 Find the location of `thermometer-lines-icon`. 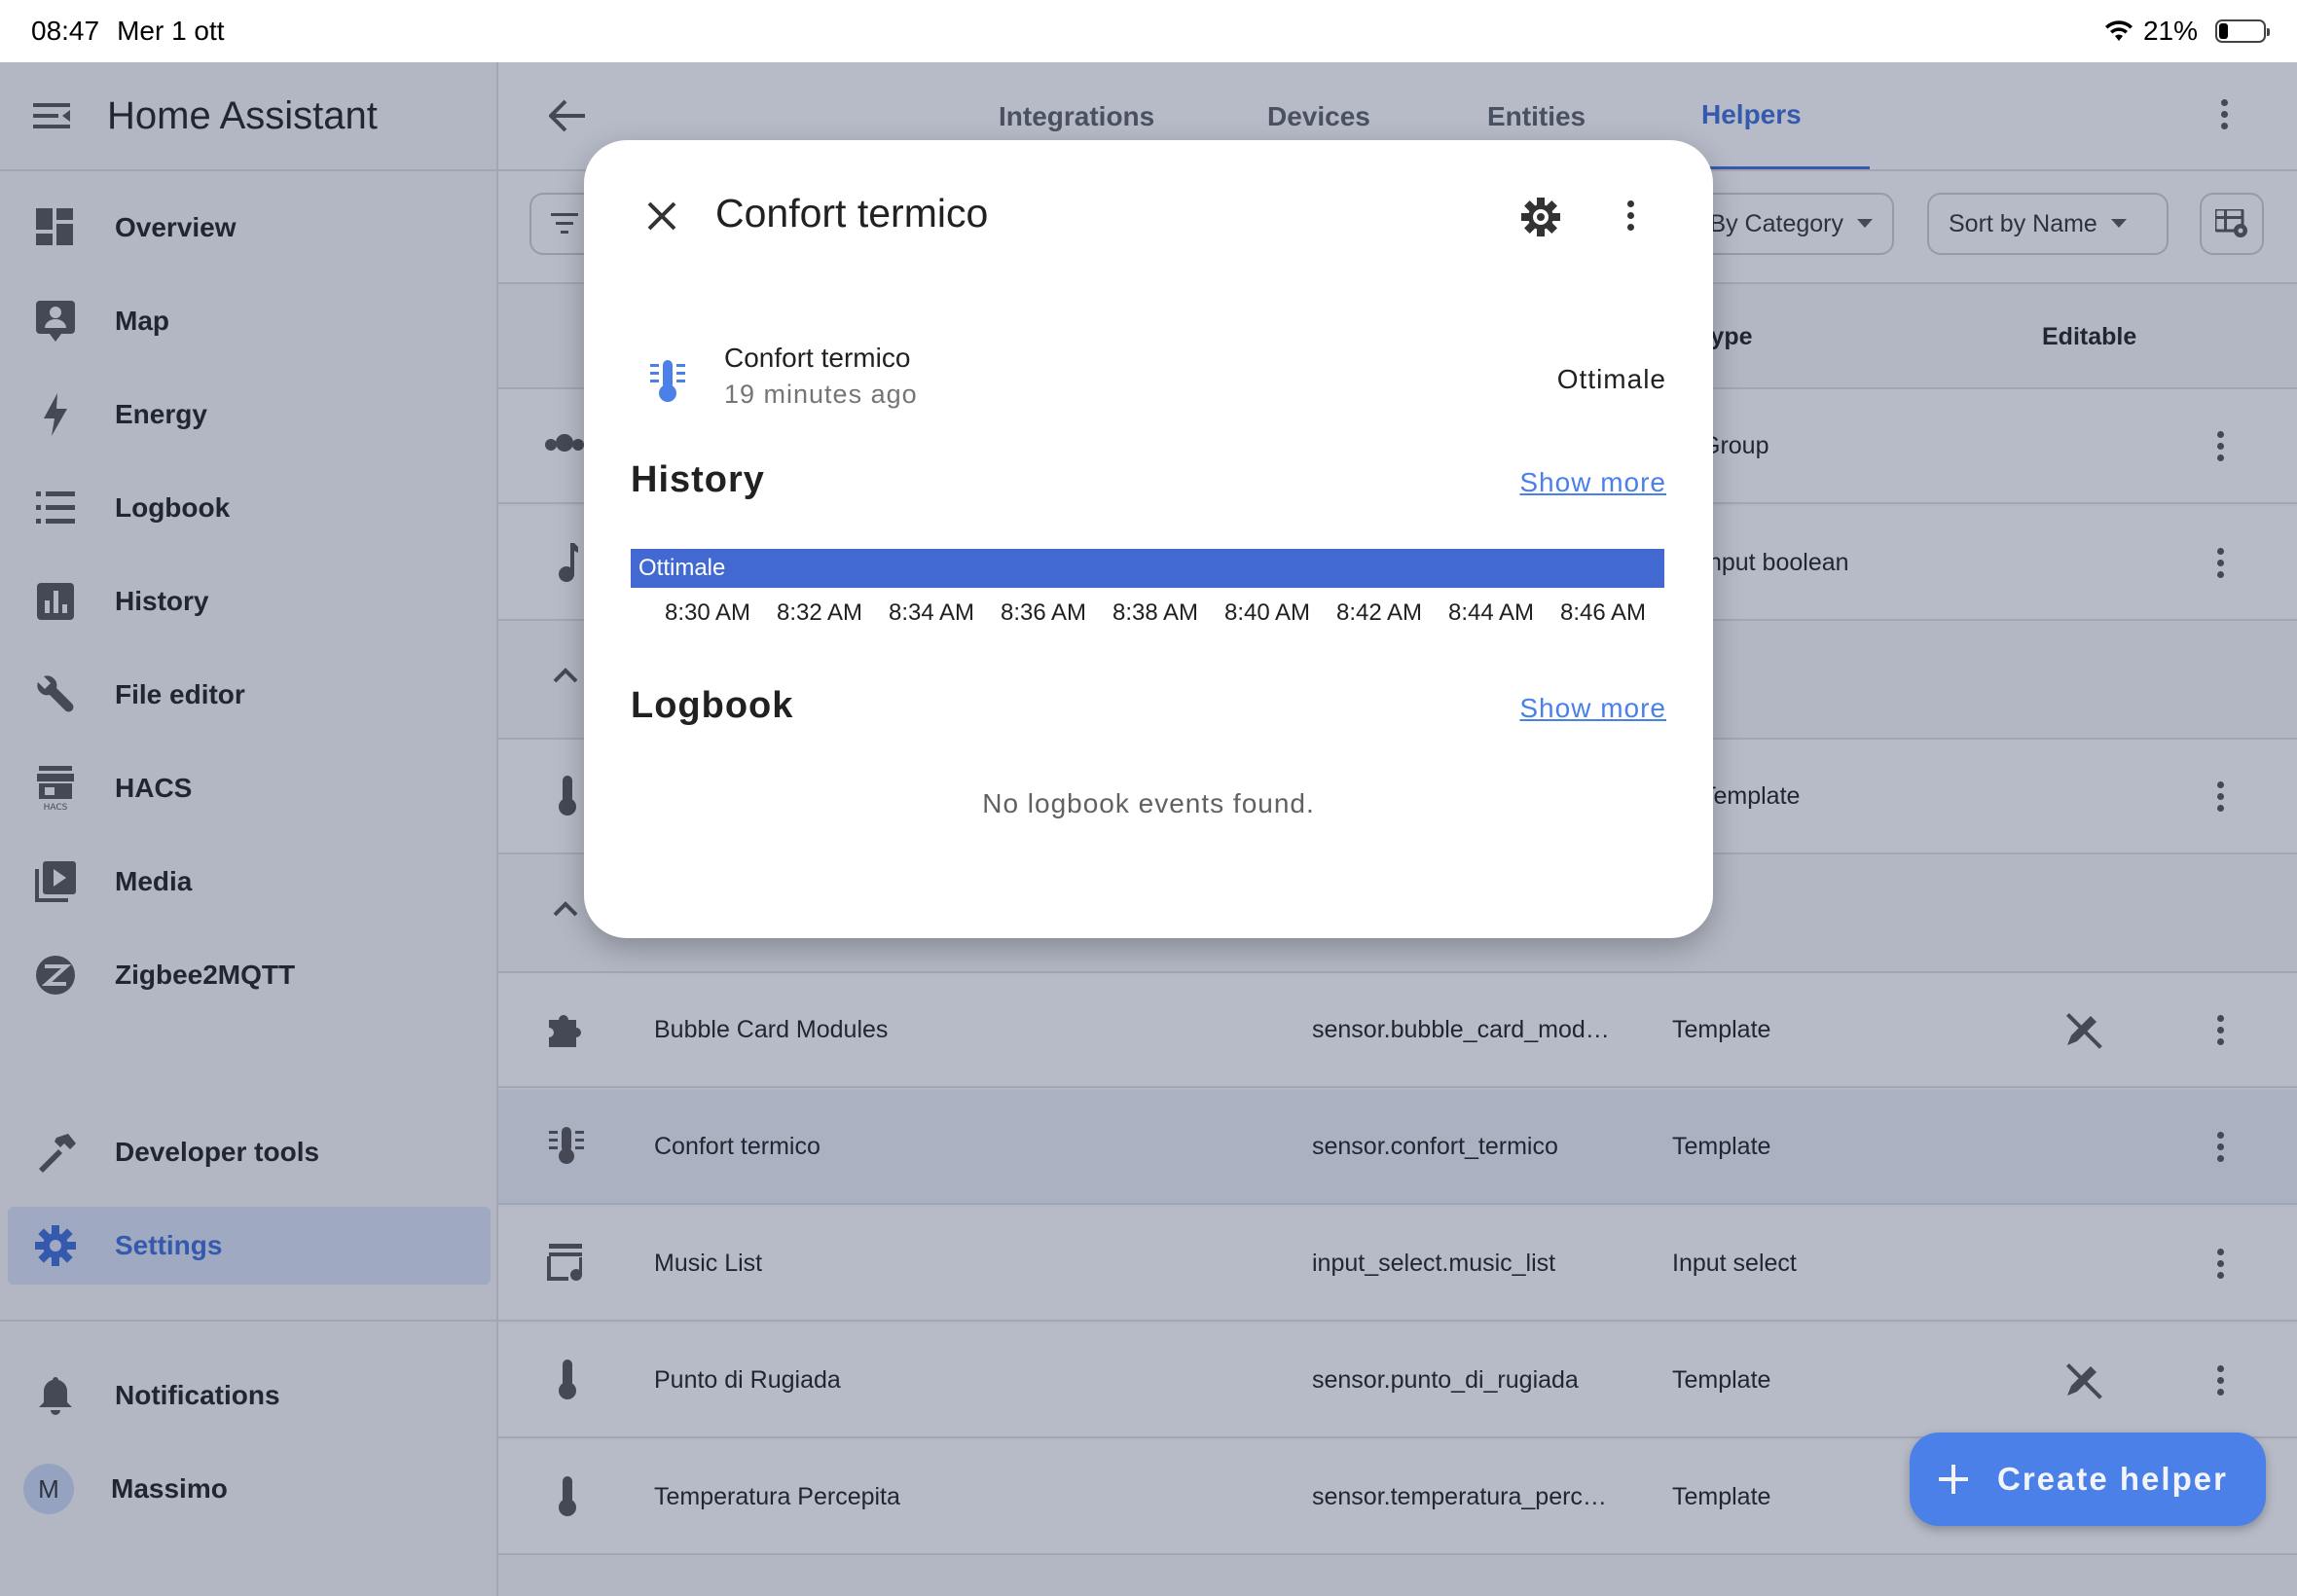

thermometer-lines-icon is located at coordinates (667, 381).